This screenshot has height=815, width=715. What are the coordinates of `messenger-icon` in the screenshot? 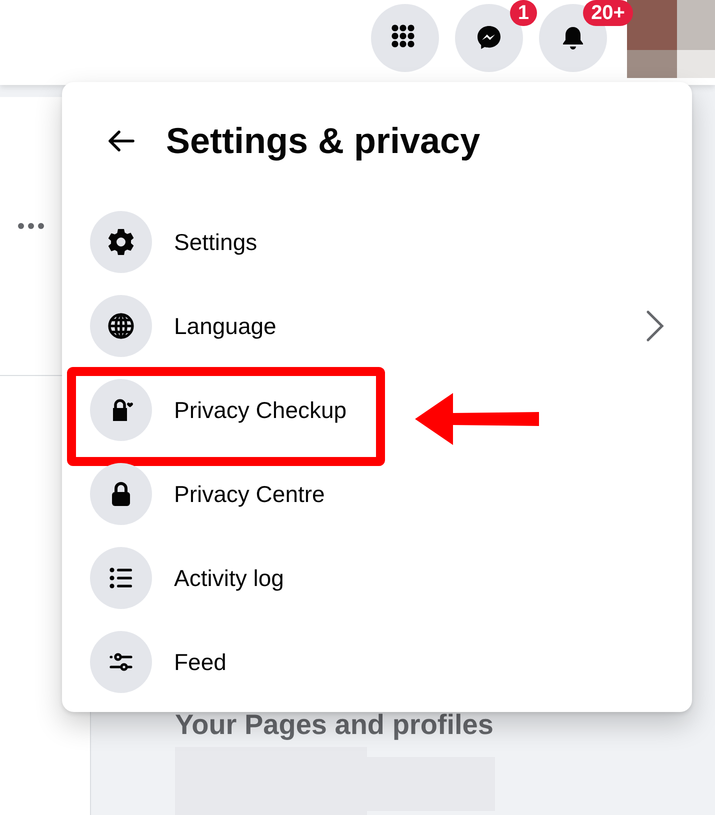 It's located at (489, 37).